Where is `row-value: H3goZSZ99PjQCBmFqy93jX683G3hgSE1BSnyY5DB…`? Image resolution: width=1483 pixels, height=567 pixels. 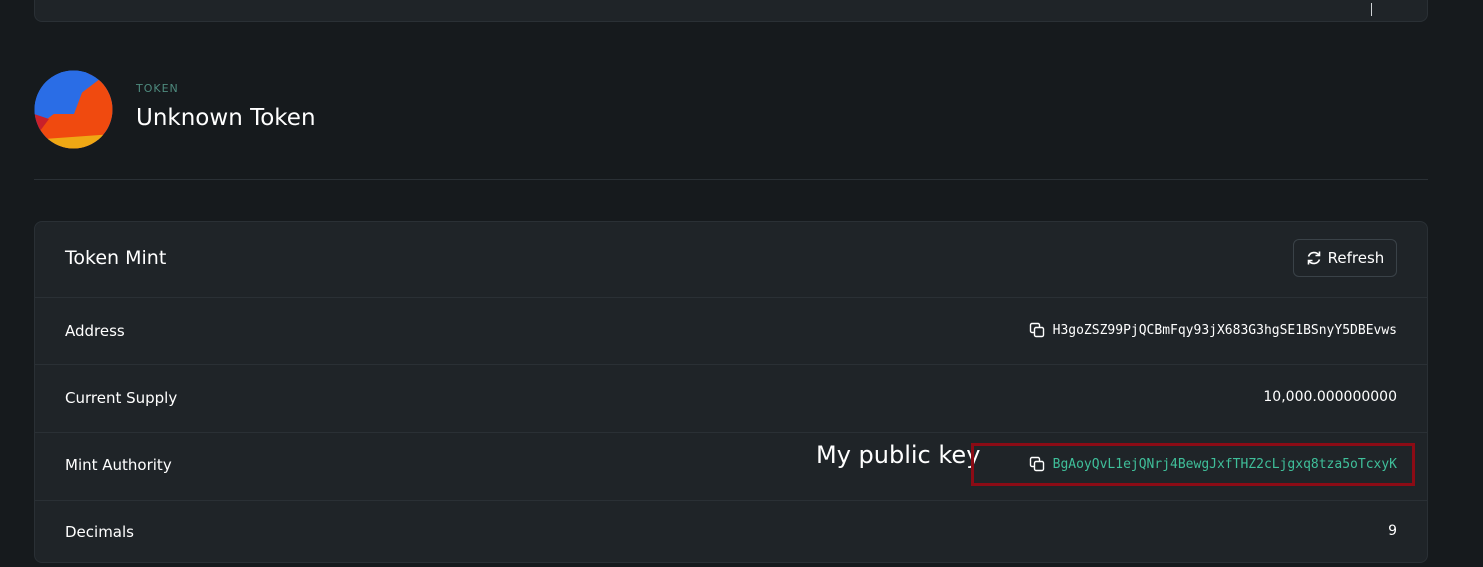
row-value: H3goZSZ99PjQCBmFqy93jX683G3hgSE1BSnyY5DB… is located at coordinates (1213, 330).